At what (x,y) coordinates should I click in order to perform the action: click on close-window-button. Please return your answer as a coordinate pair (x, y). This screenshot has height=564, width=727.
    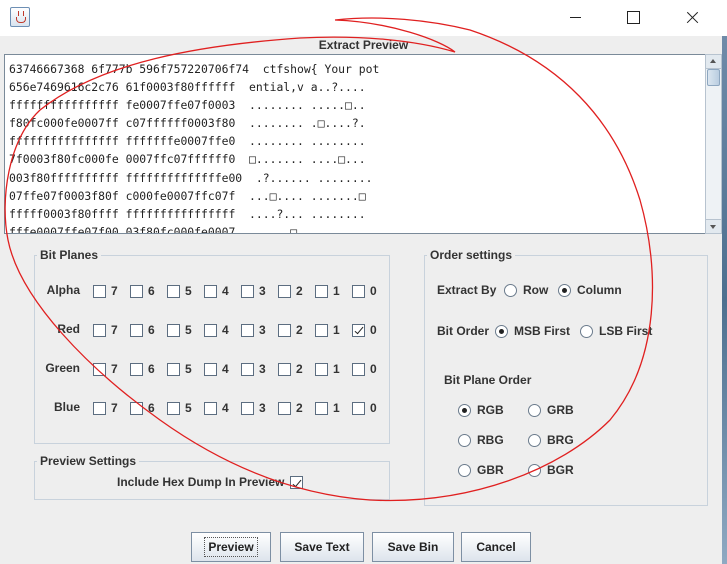
    Looking at the image, I should click on (691, 17).